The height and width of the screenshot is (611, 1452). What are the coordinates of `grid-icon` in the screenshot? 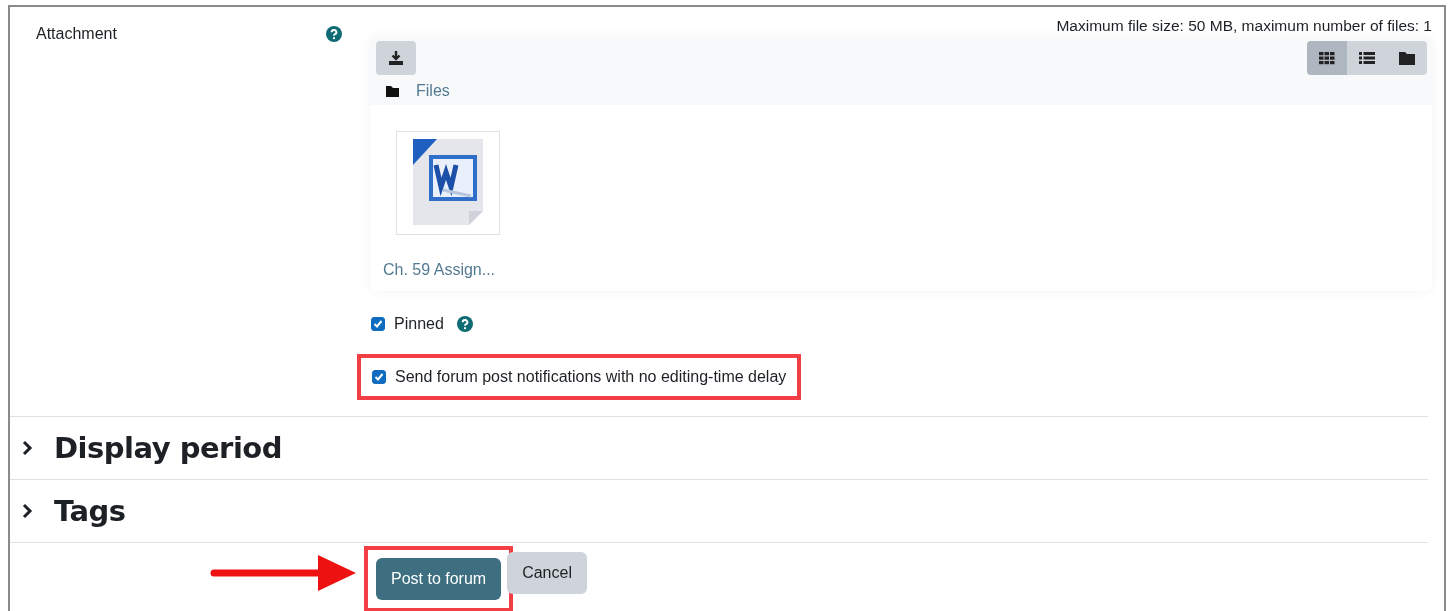 It's located at (1327, 58).